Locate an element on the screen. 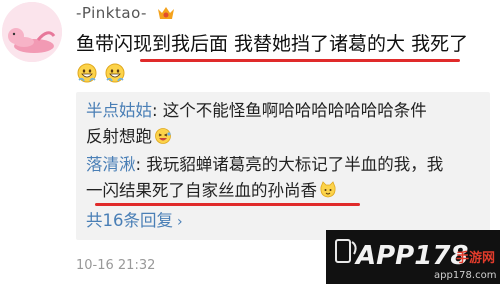 Image resolution: width=500 pixels, height=284 pixels. svg-text: app178.com is located at coordinates (465, 275).